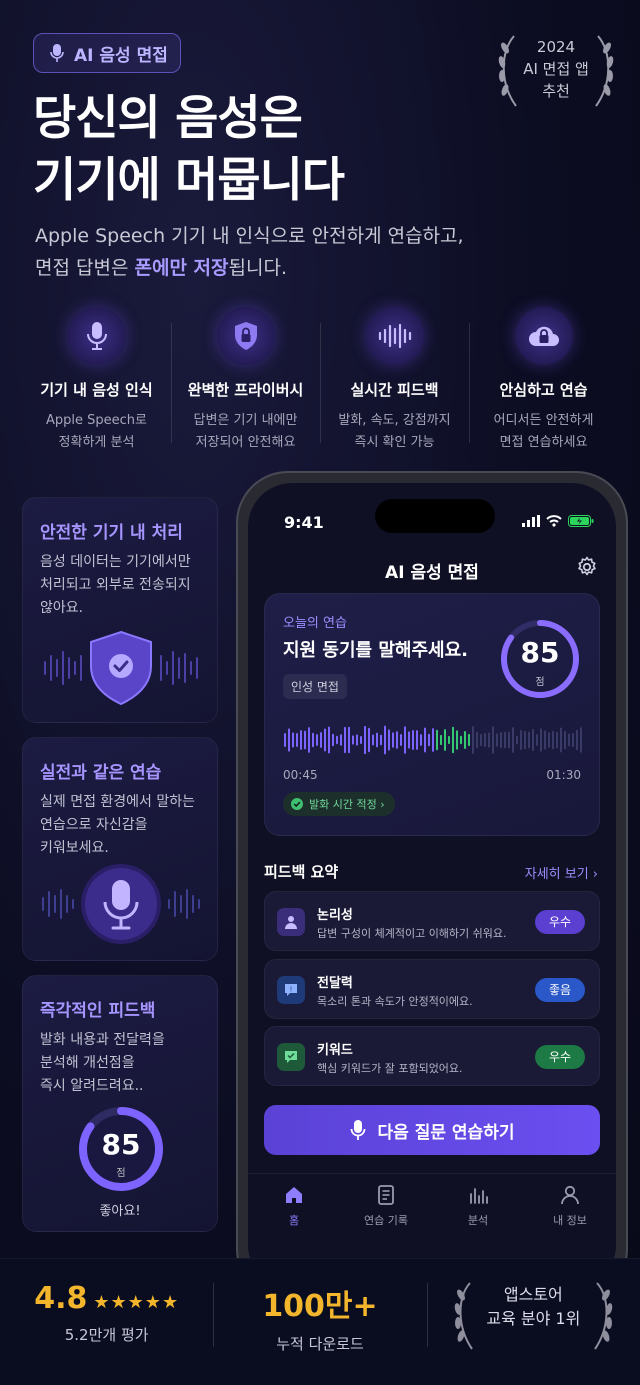 The width and height of the screenshot is (640, 1385). What do you see at coordinates (136, 1302) in the screenshot?
I see `rating-stars: ★★★★★` at bounding box center [136, 1302].